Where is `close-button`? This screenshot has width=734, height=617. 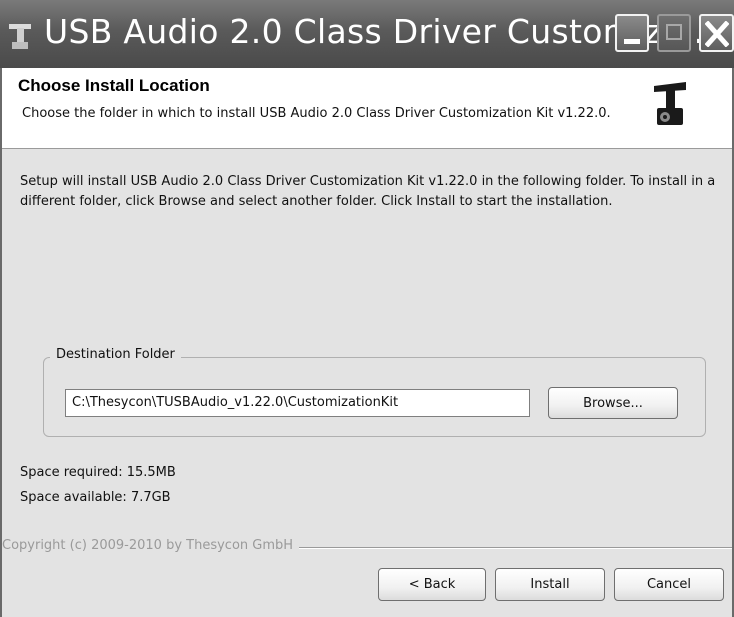
close-button is located at coordinates (716, 33).